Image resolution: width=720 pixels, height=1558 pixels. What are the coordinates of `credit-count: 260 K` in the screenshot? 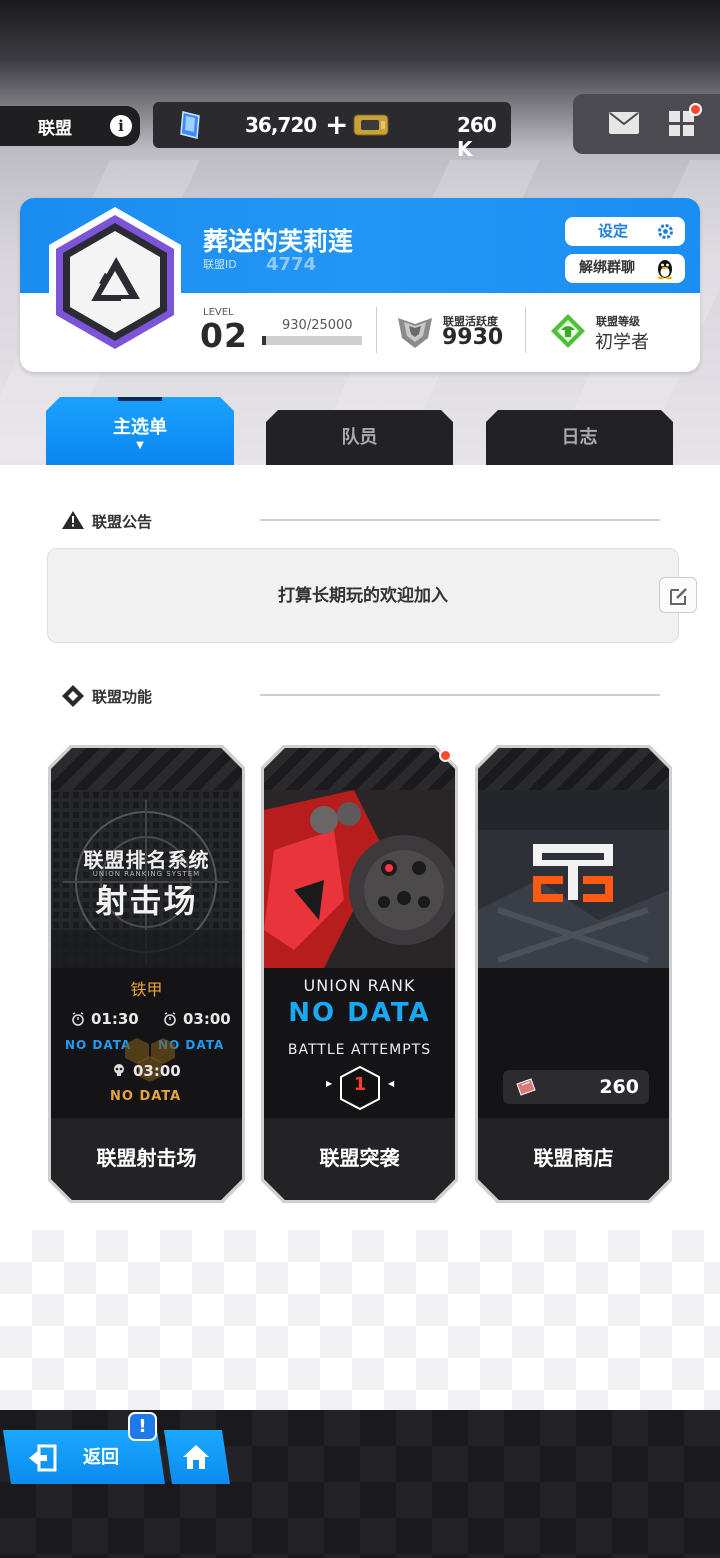 It's located at (477, 137).